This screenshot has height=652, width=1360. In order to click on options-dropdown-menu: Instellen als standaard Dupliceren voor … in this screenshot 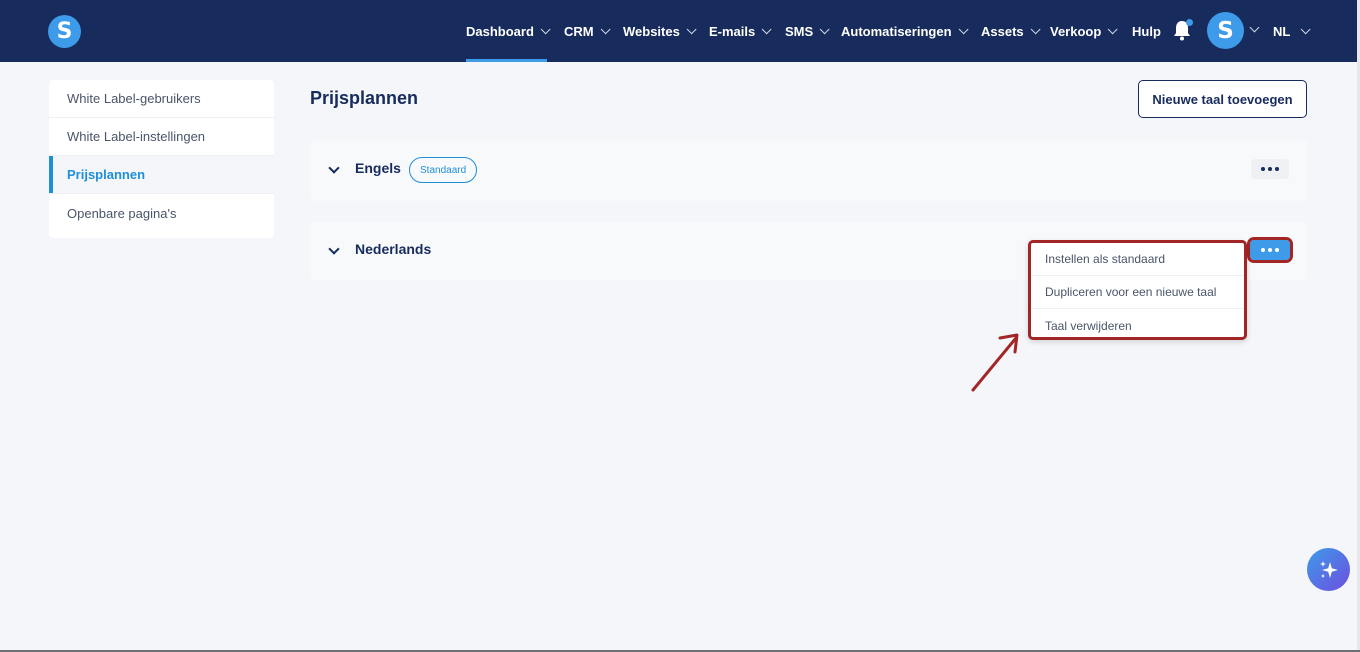, I will do `click(1137, 290)`.